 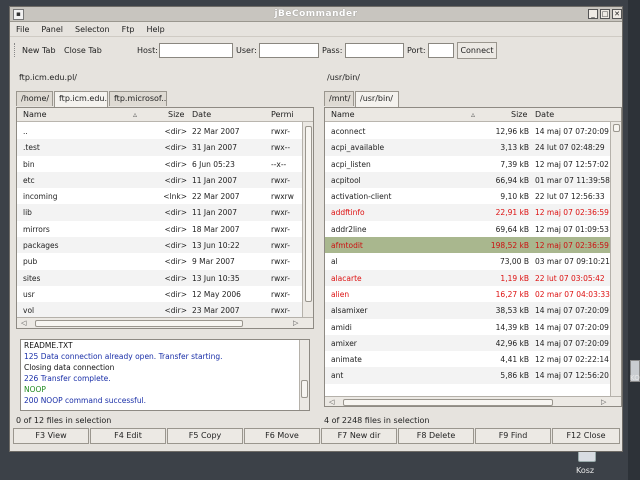 What do you see at coordinates (473, 212) in the screenshot?
I see `table-row: addftinfo 22,91 kB 12 maj 07 02:36:59` at bounding box center [473, 212].